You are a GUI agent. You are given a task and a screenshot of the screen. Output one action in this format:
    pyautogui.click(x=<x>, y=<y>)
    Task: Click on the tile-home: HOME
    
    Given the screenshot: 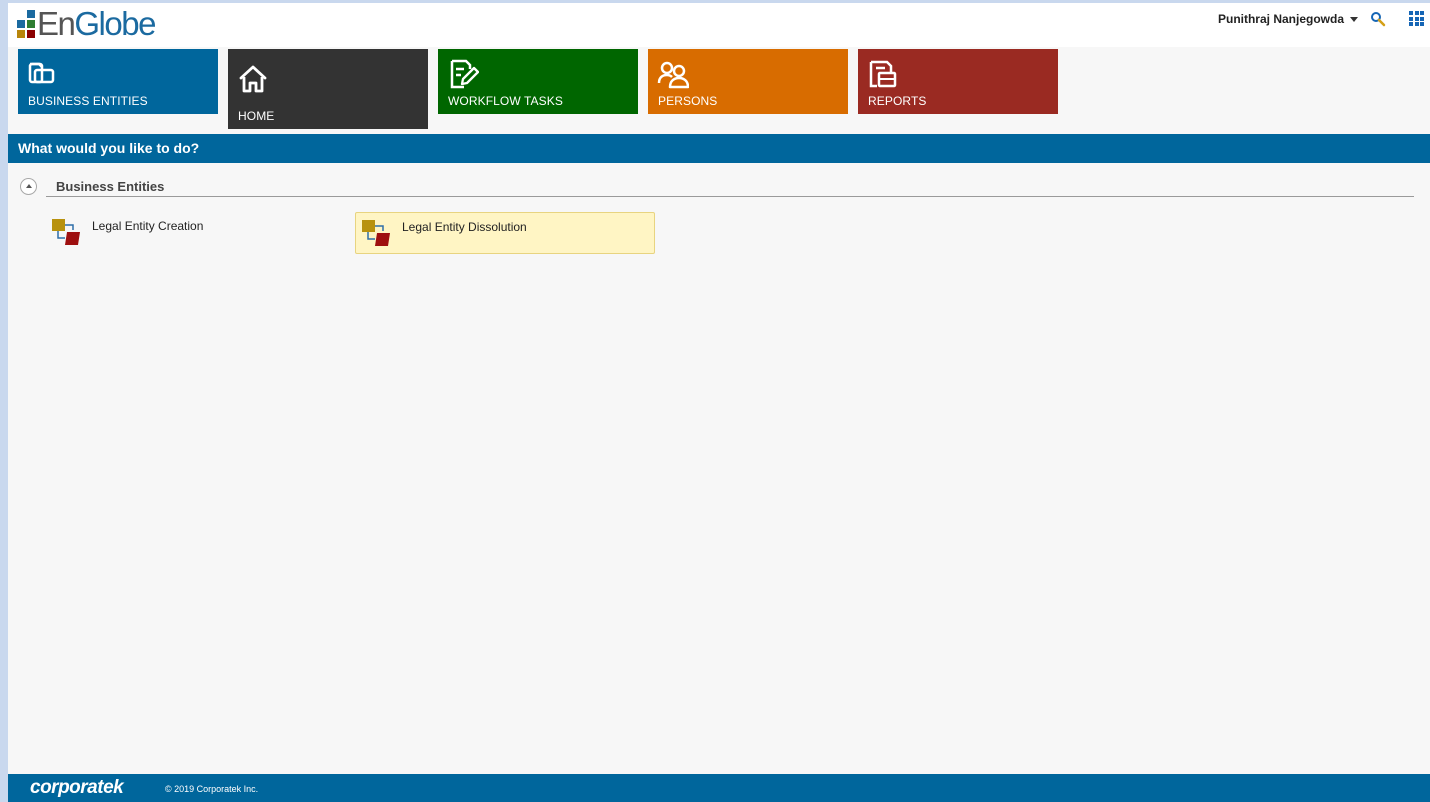 What is the action you would take?
    pyautogui.click(x=328, y=89)
    